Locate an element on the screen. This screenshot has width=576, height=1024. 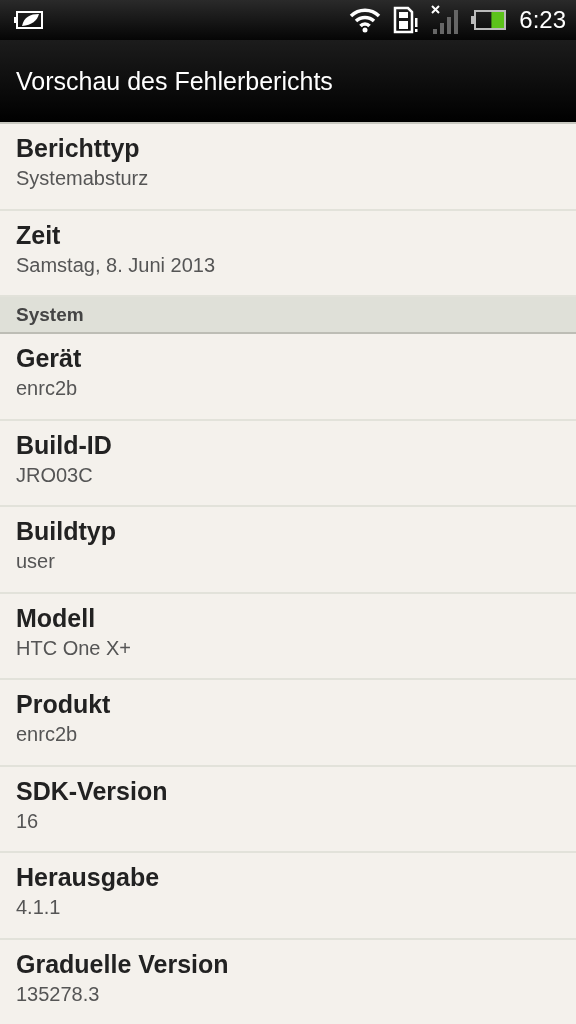
item-value: HTC One X+ is located at coordinates (74, 648).